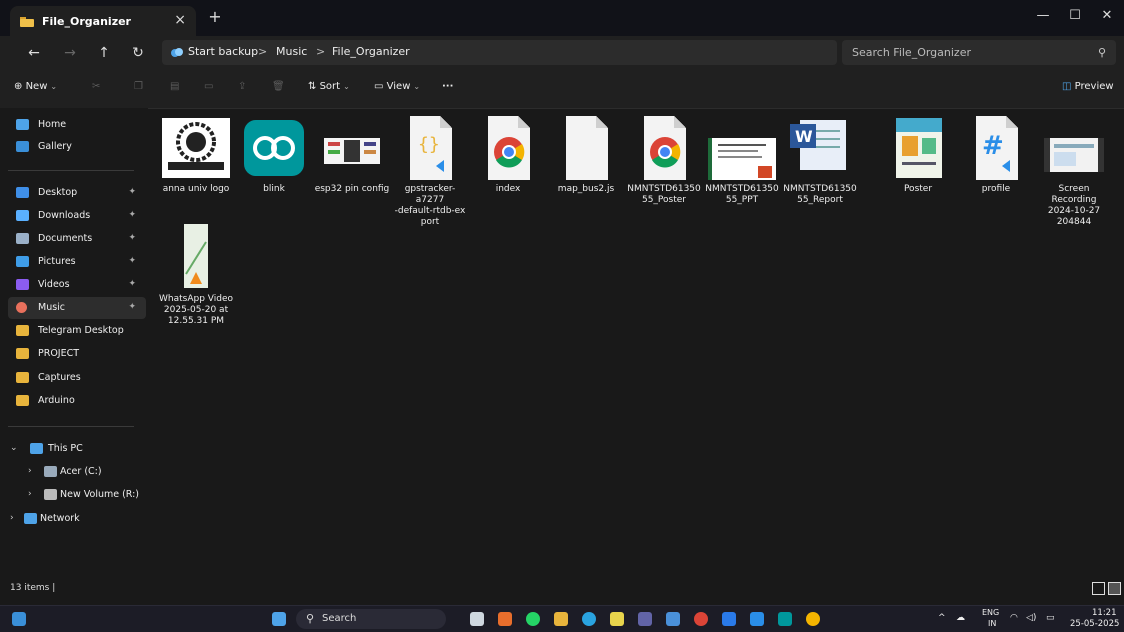  Describe the element at coordinates (990, 612) in the screenshot. I see `language-indicator: ENG` at that location.